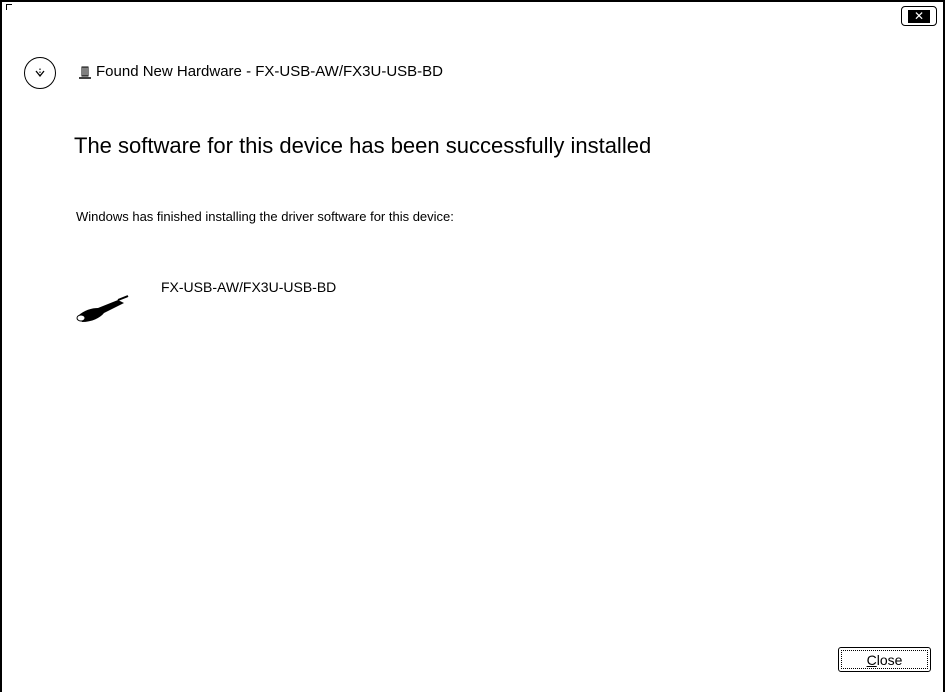  I want to click on close-icon: ✕, so click(919, 16).